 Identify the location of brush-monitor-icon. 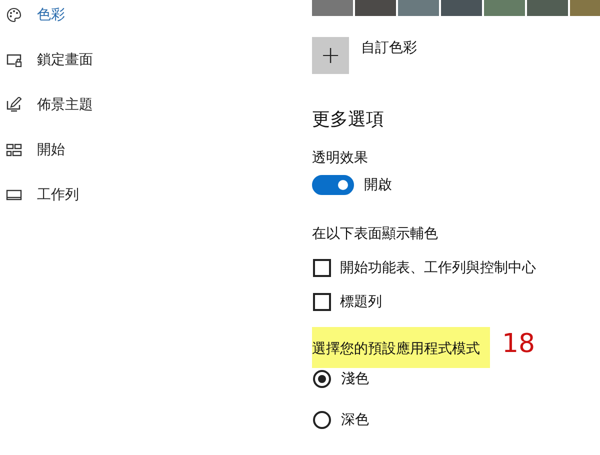
(14, 105).